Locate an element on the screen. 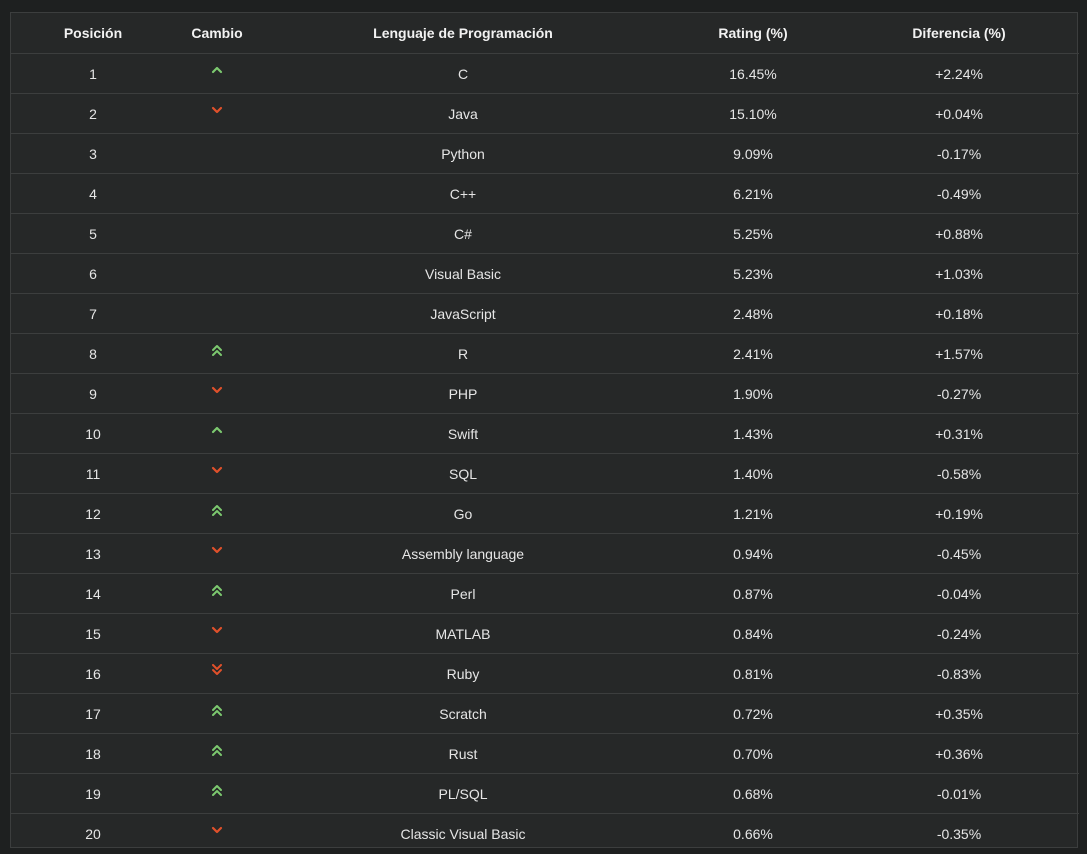 This screenshot has height=854, width=1087. difference-cell: -0.24% is located at coordinates (959, 633).